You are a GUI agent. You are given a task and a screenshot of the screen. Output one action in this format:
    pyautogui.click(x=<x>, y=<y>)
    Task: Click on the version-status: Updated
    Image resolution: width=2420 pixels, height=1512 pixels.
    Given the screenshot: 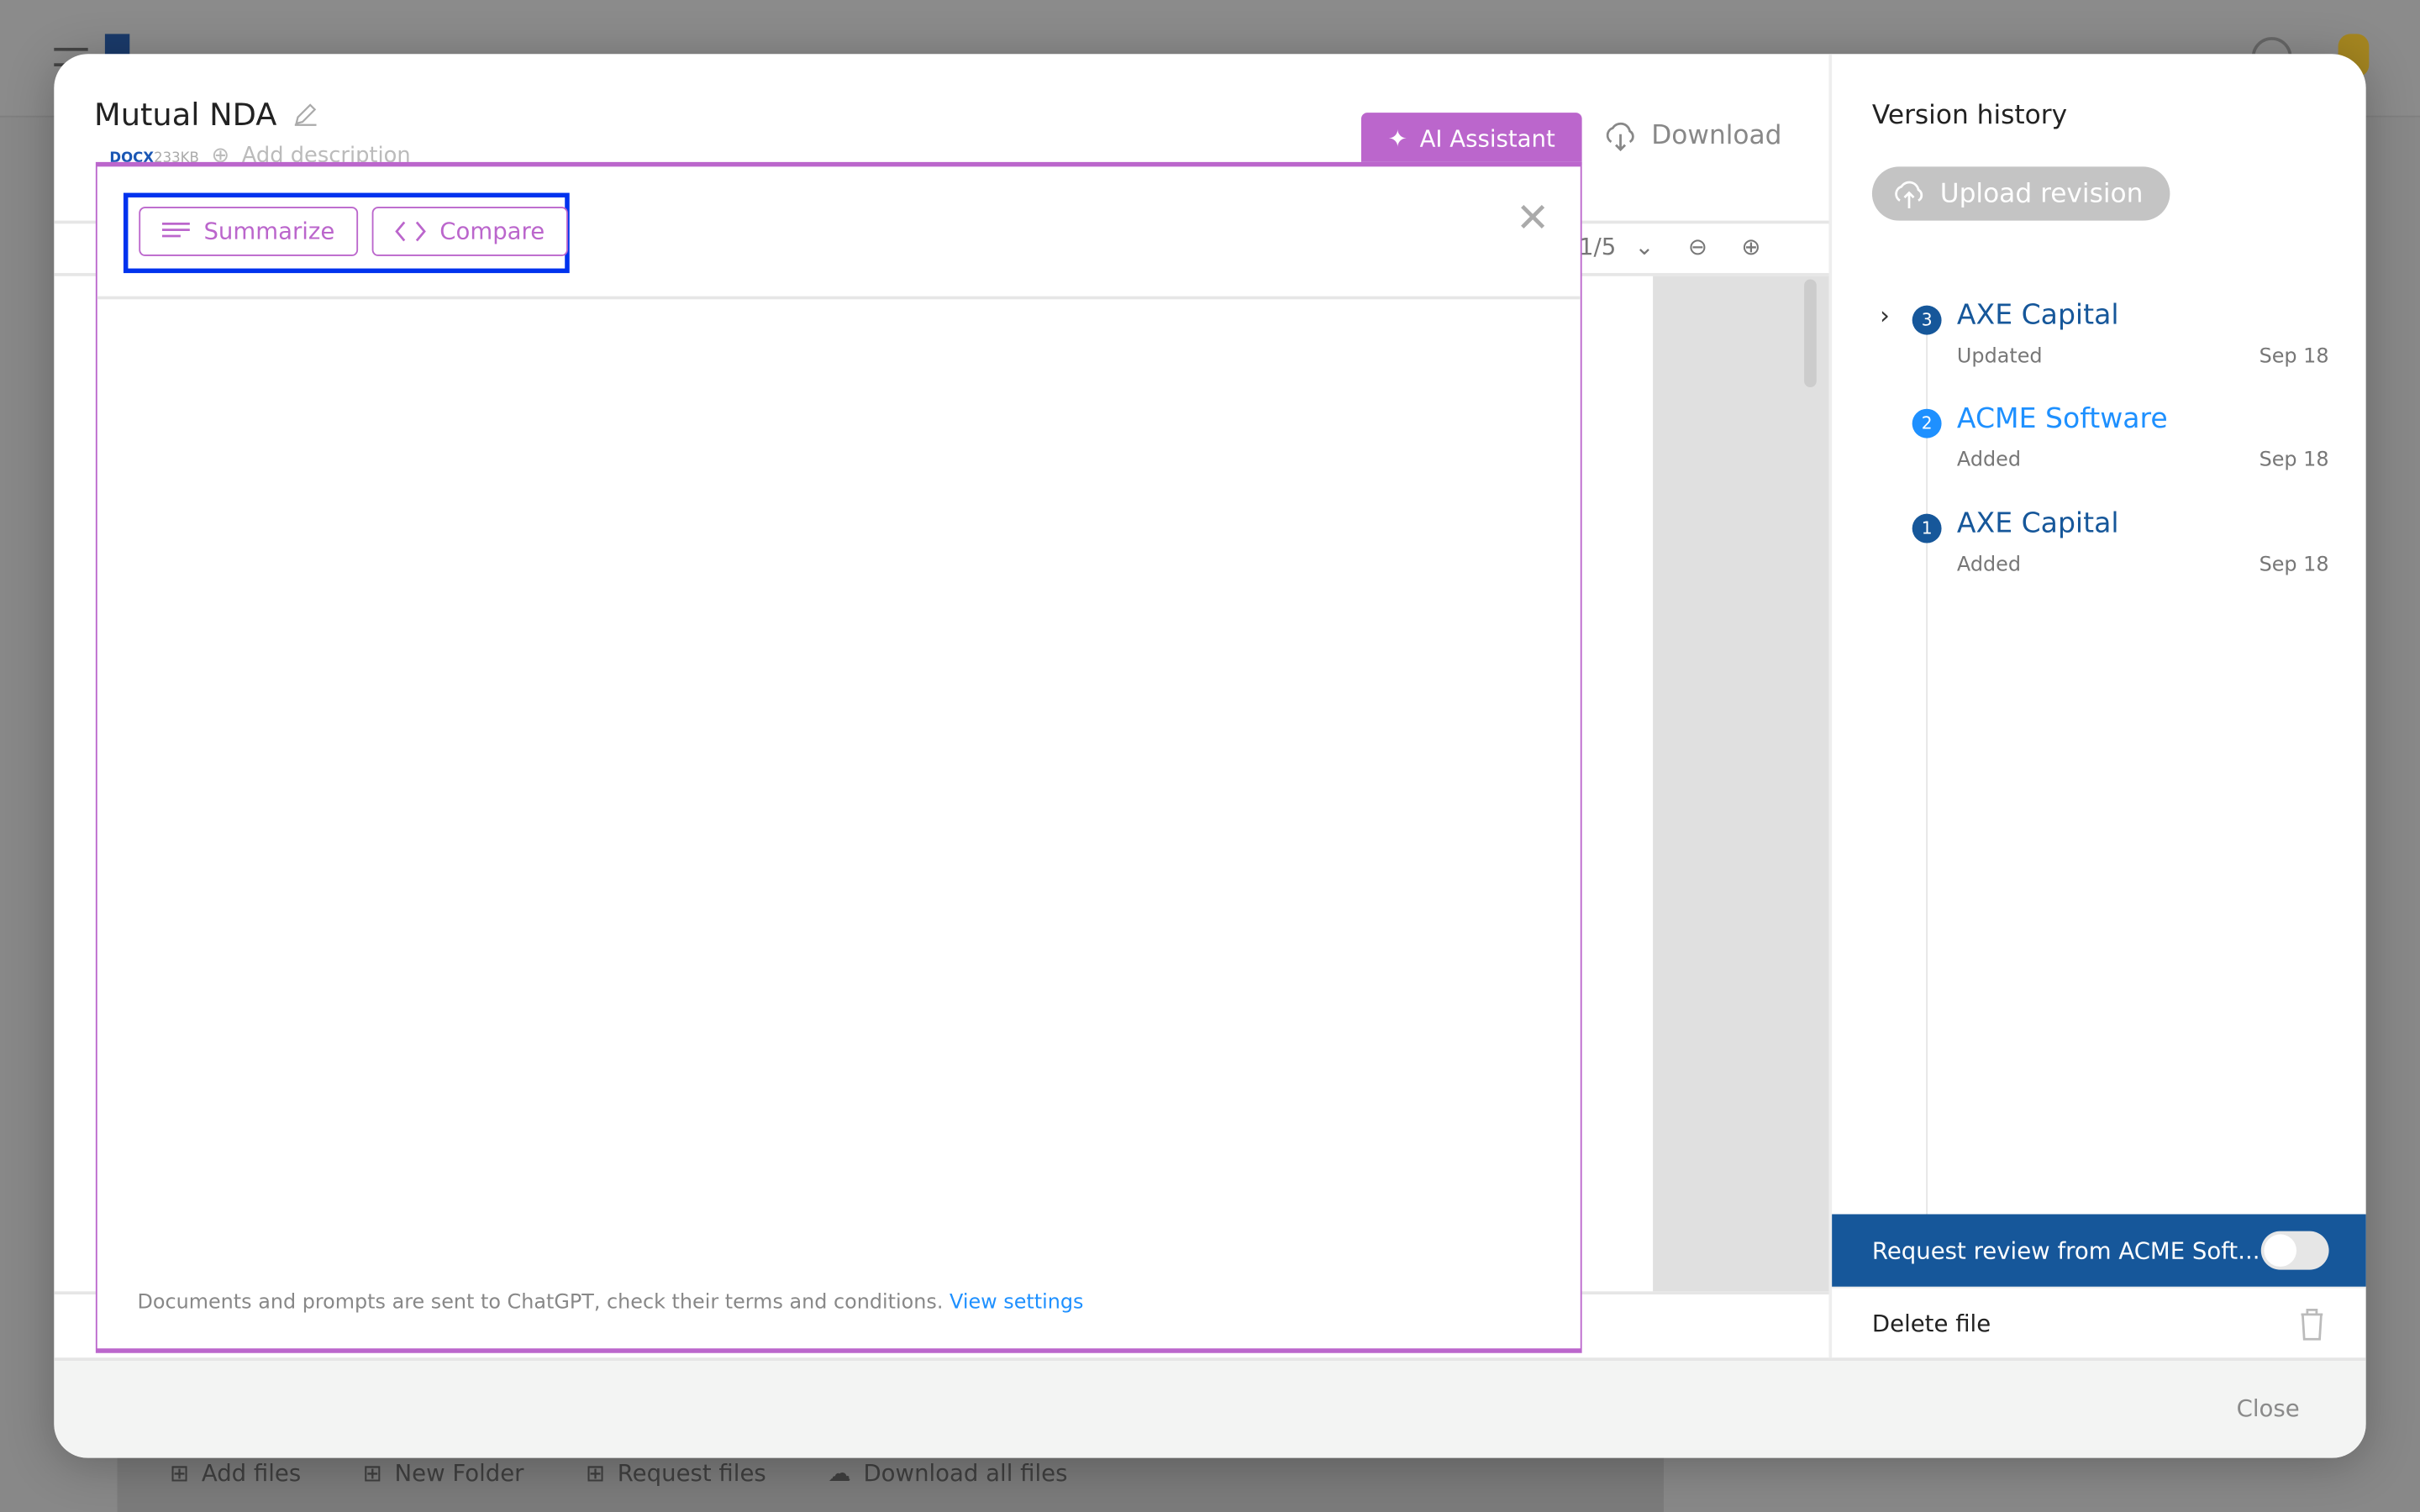 What is the action you would take?
    pyautogui.click(x=1999, y=357)
    